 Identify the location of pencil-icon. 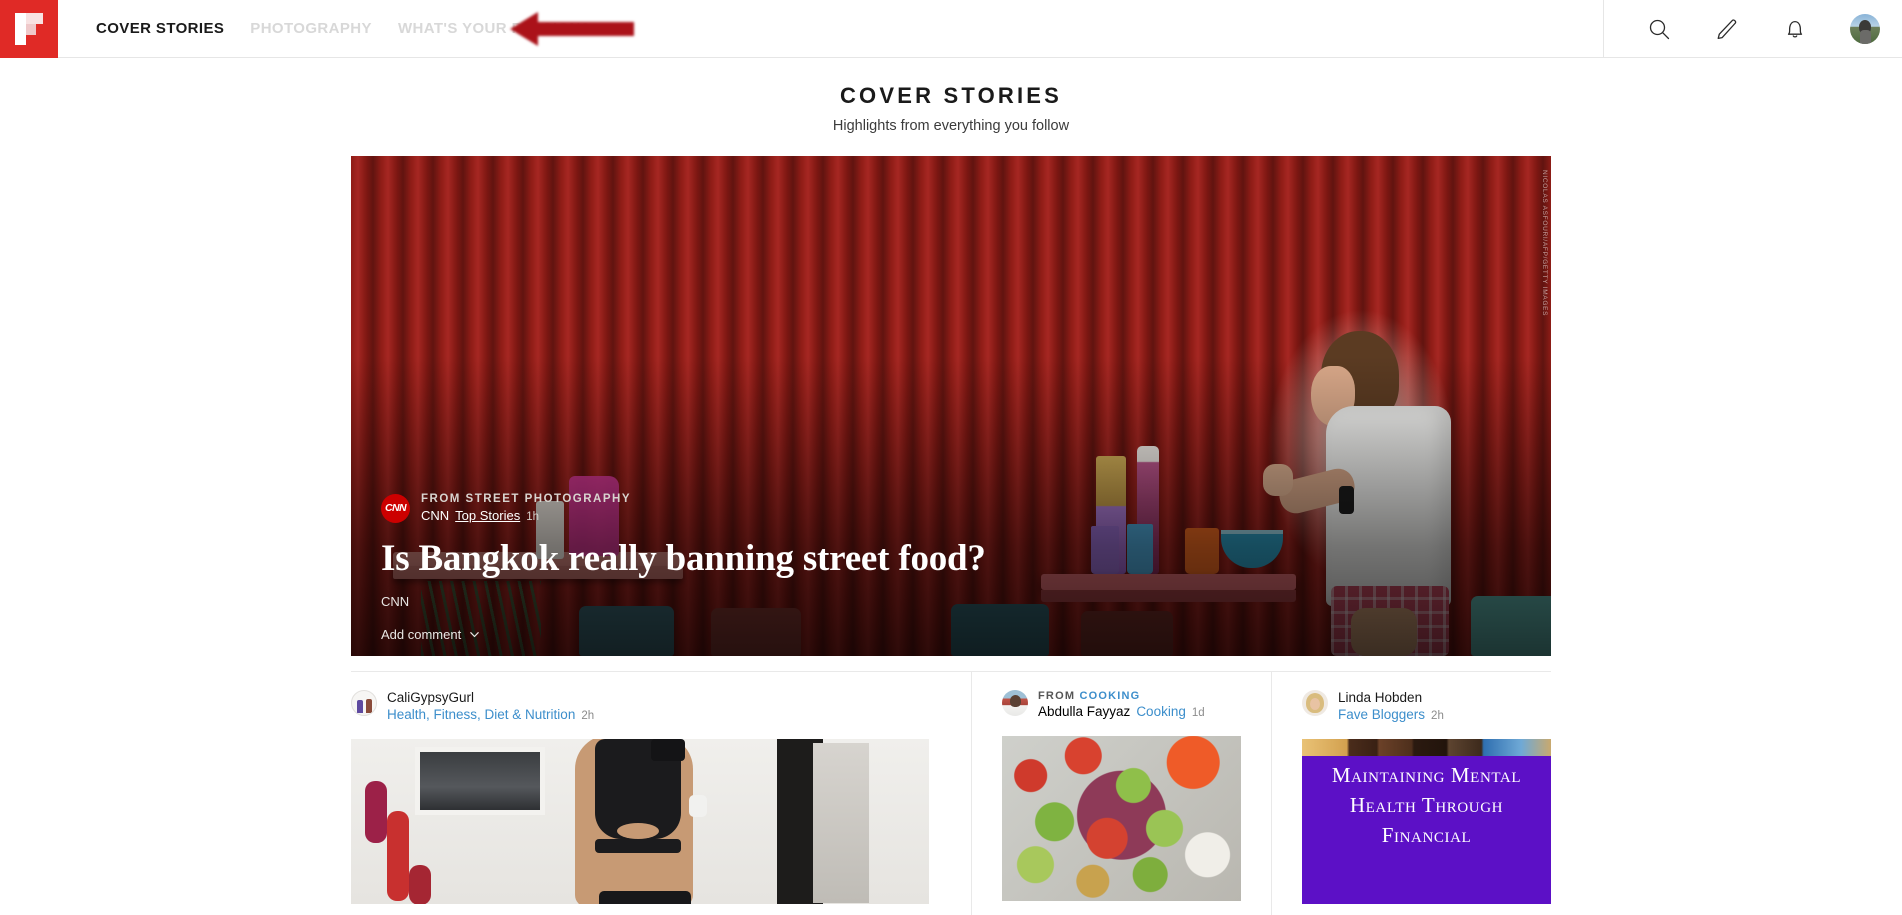
(1727, 29).